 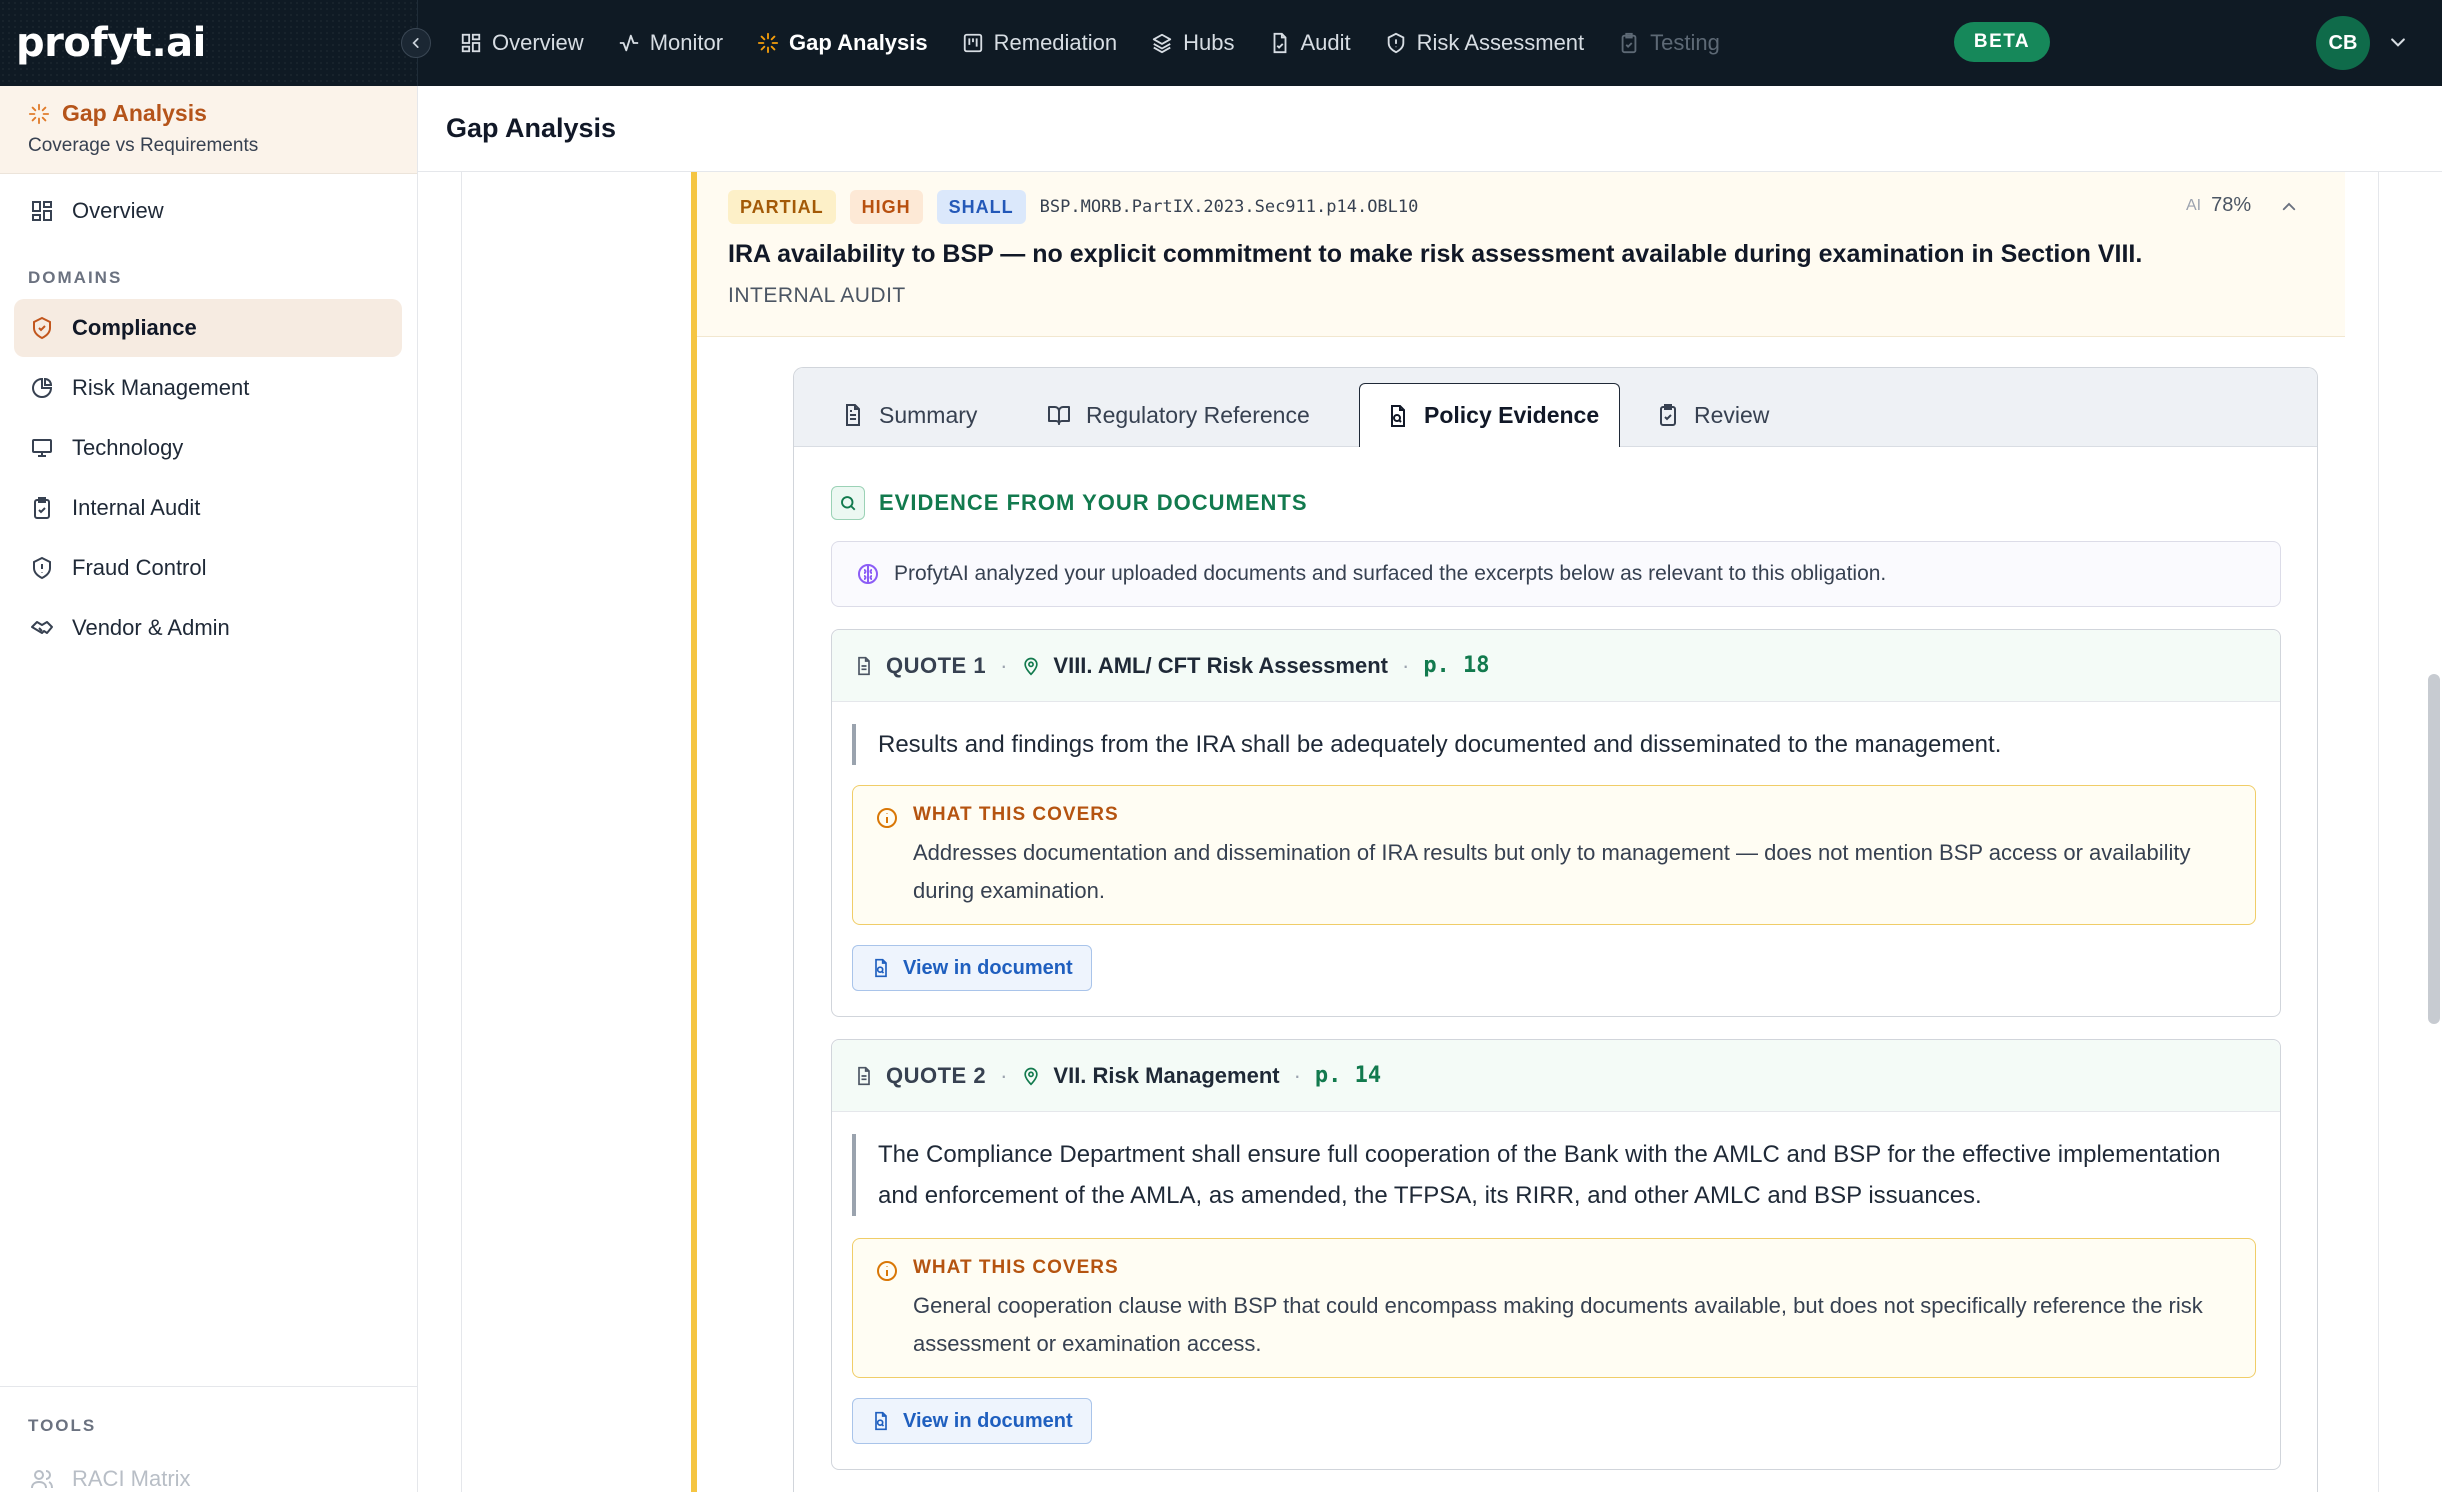 I want to click on nav-overview: Overview, so click(x=522, y=43).